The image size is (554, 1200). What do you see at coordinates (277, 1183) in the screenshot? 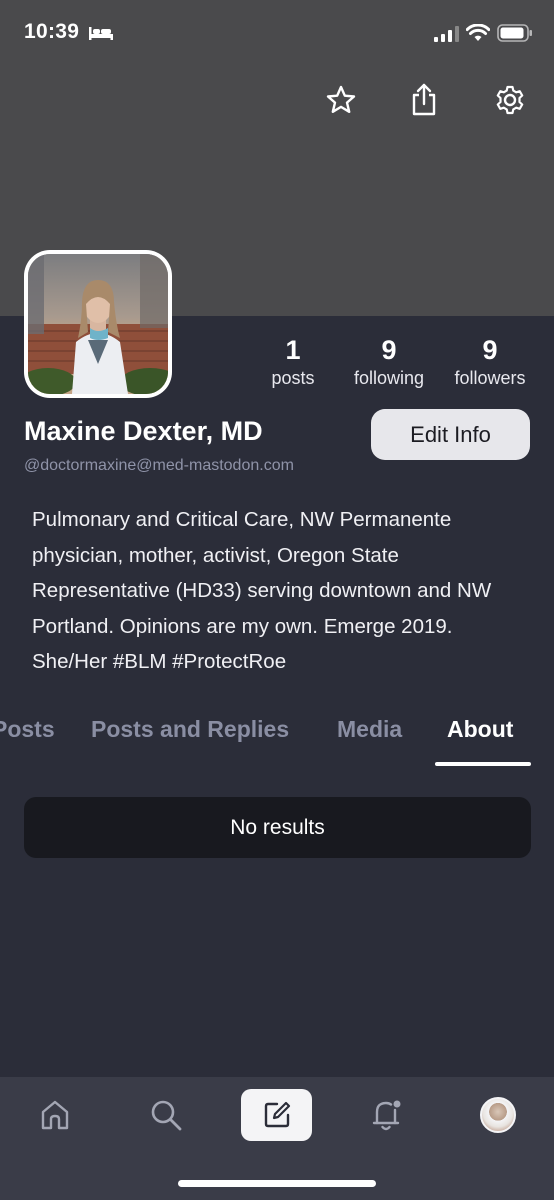
I see `home-indicator` at bounding box center [277, 1183].